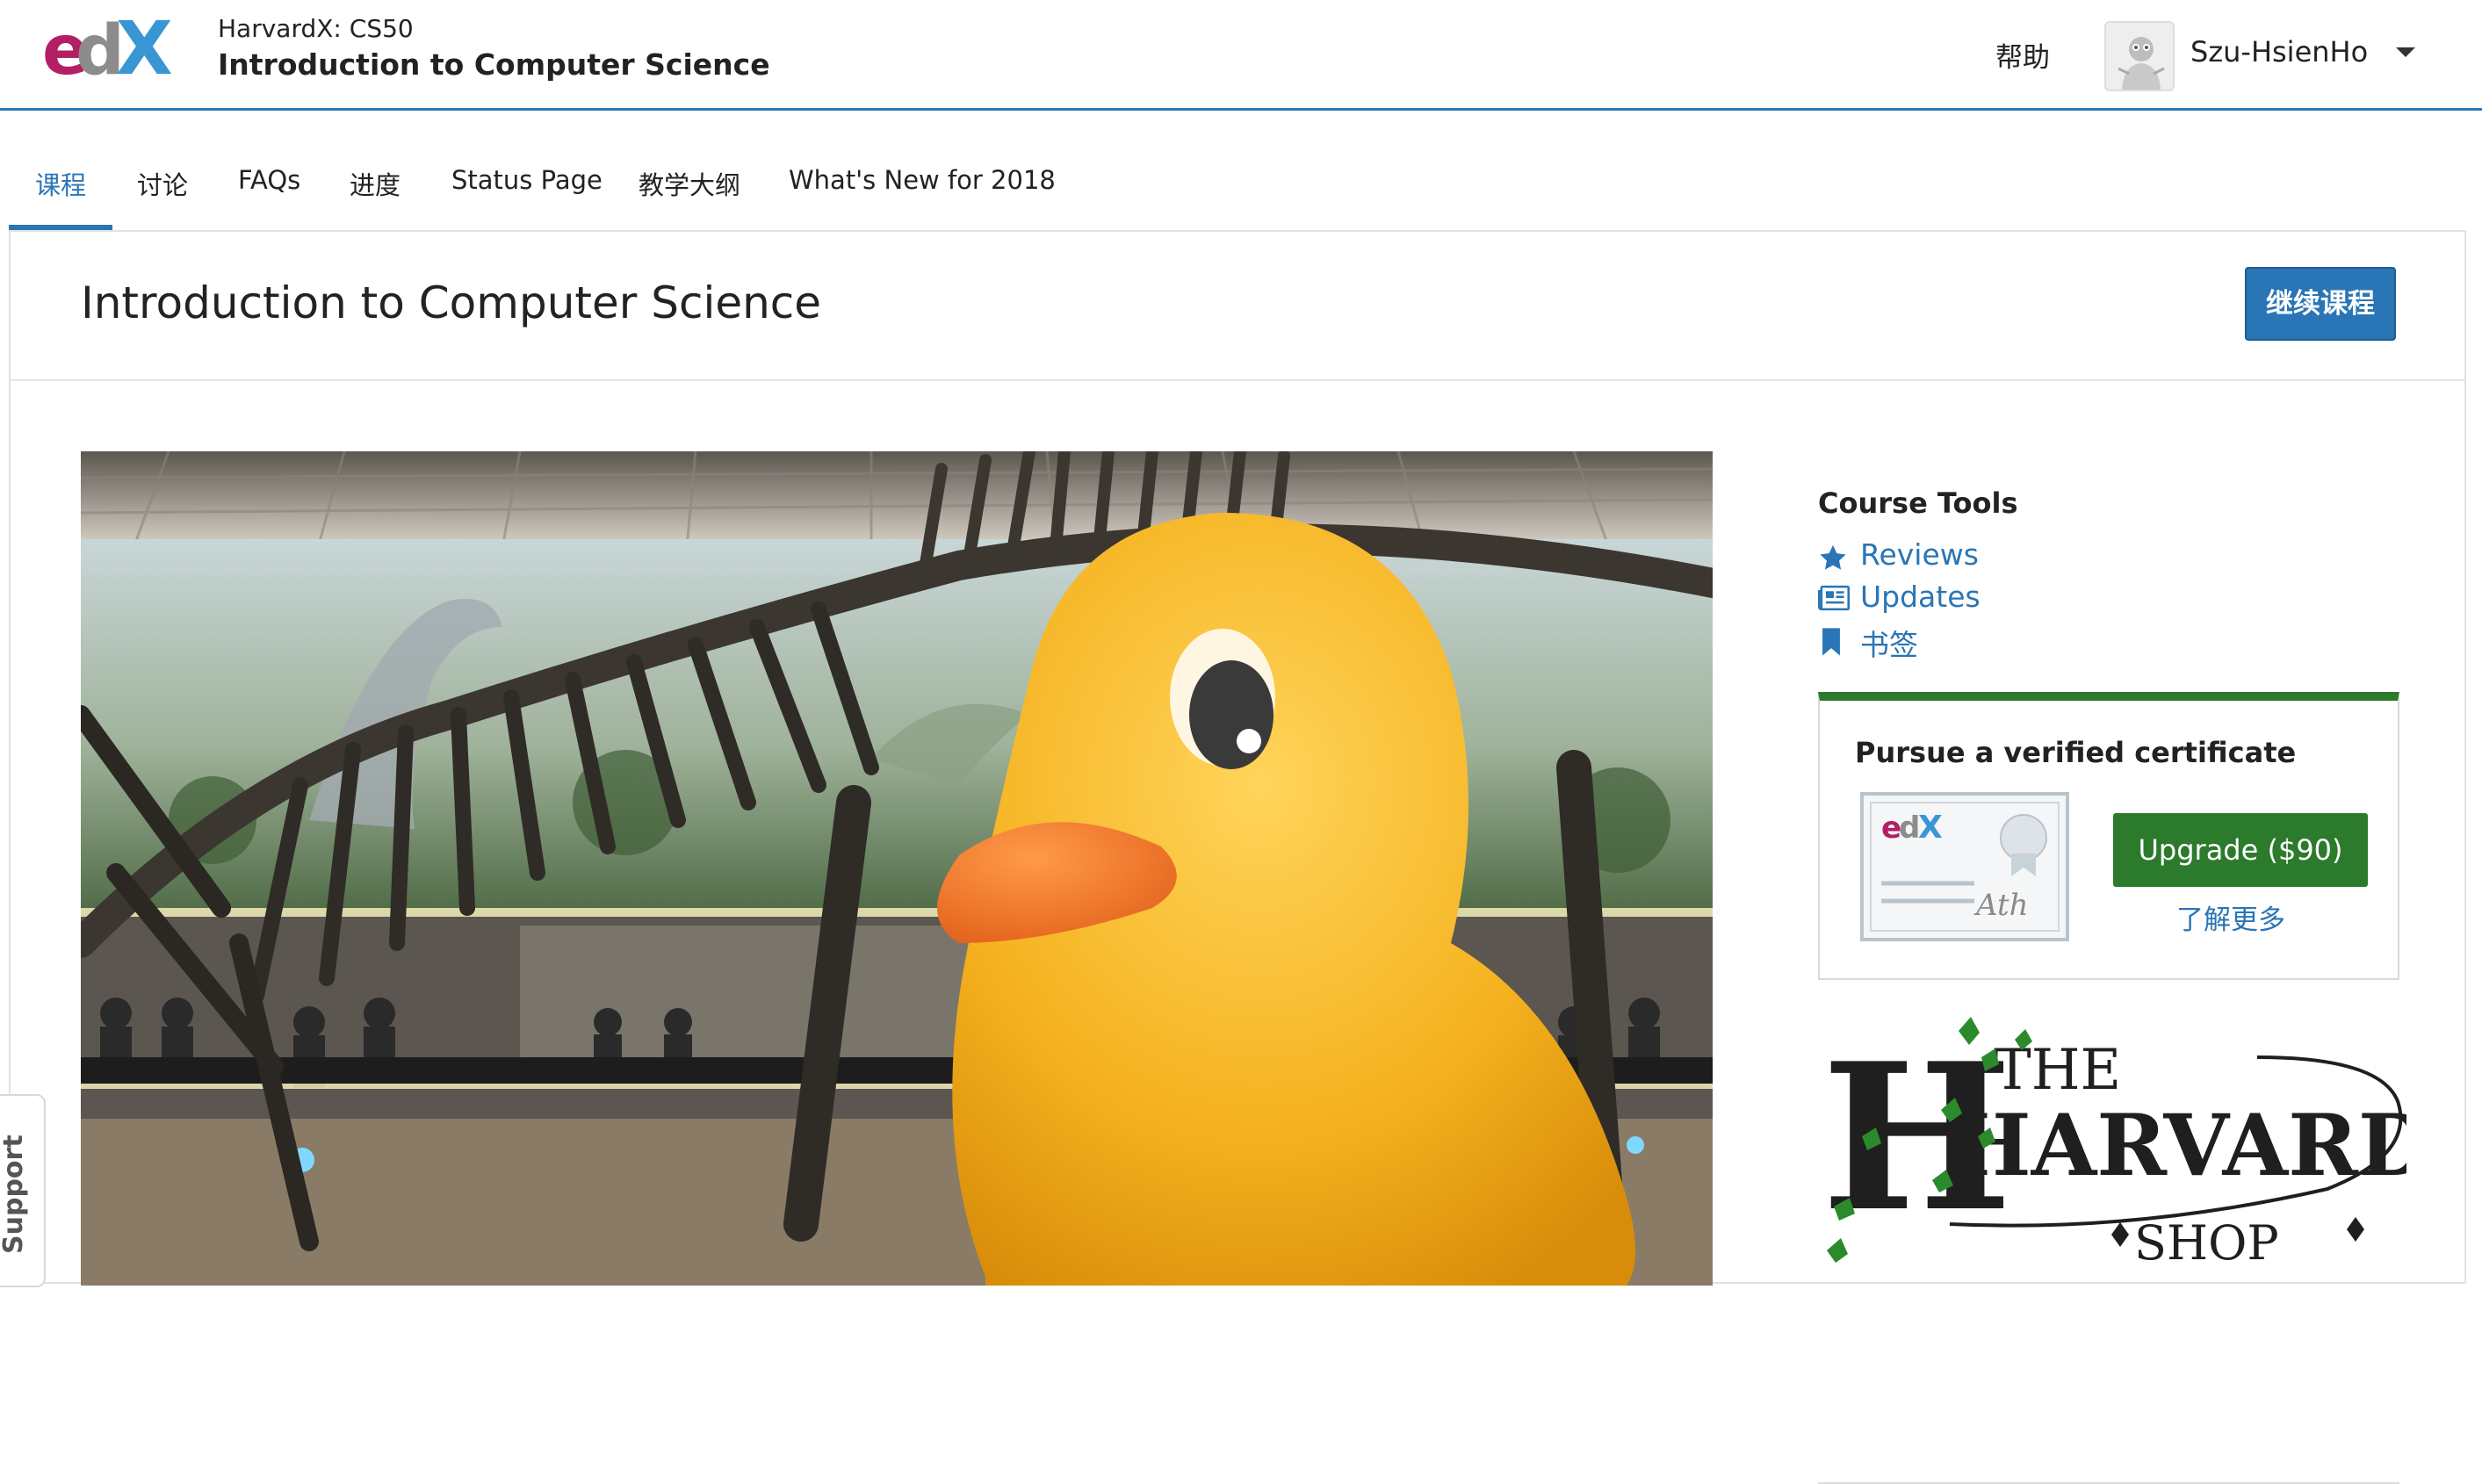  What do you see at coordinates (923, 189) in the screenshot?
I see `tab-whats-new: What's New for 2018` at bounding box center [923, 189].